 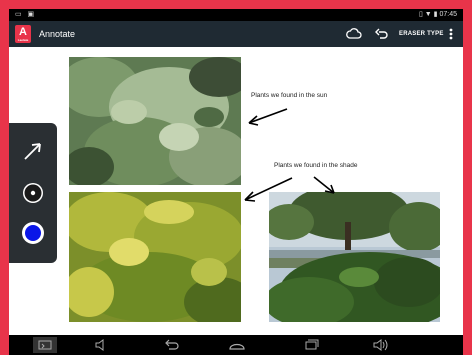 What do you see at coordinates (268, 117) in the screenshot?
I see `arrow-to-sun-photo` at bounding box center [268, 117].